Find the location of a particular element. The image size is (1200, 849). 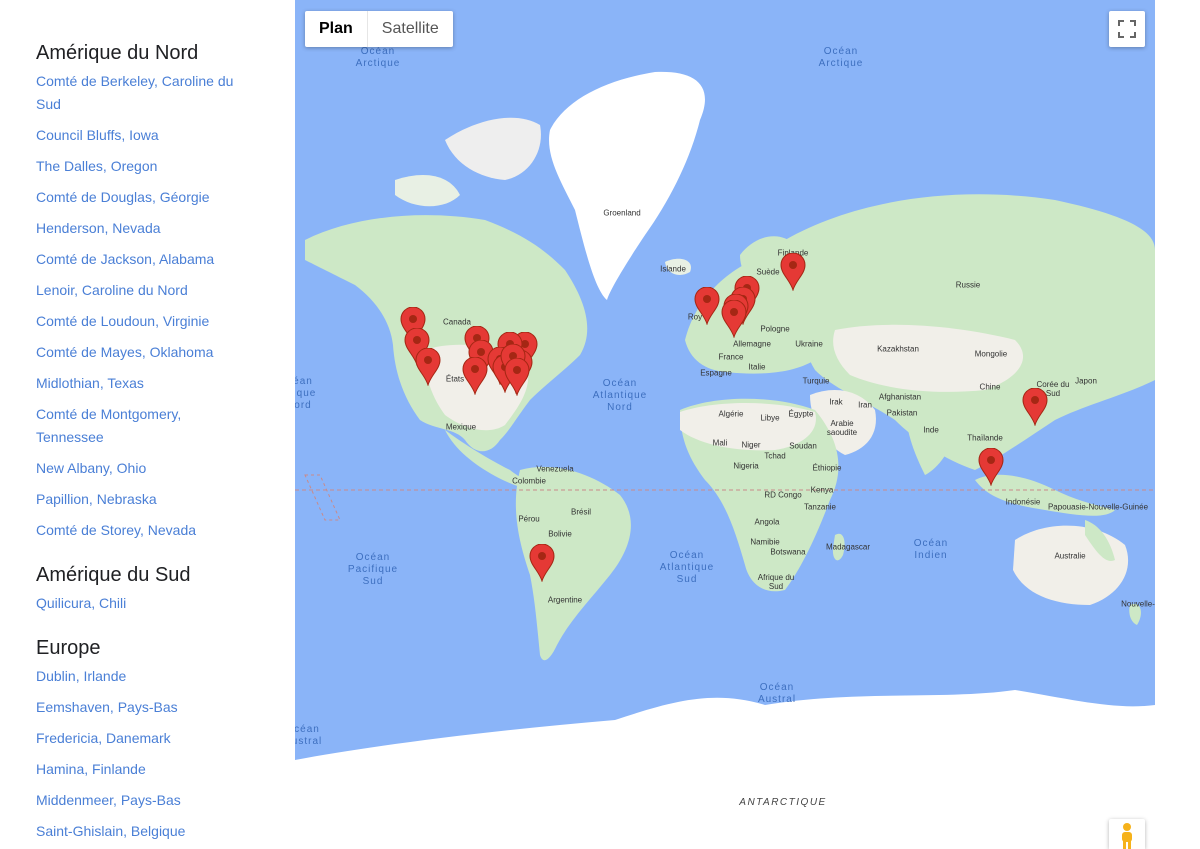

street-view-button is located at coordinates (1127, 834).